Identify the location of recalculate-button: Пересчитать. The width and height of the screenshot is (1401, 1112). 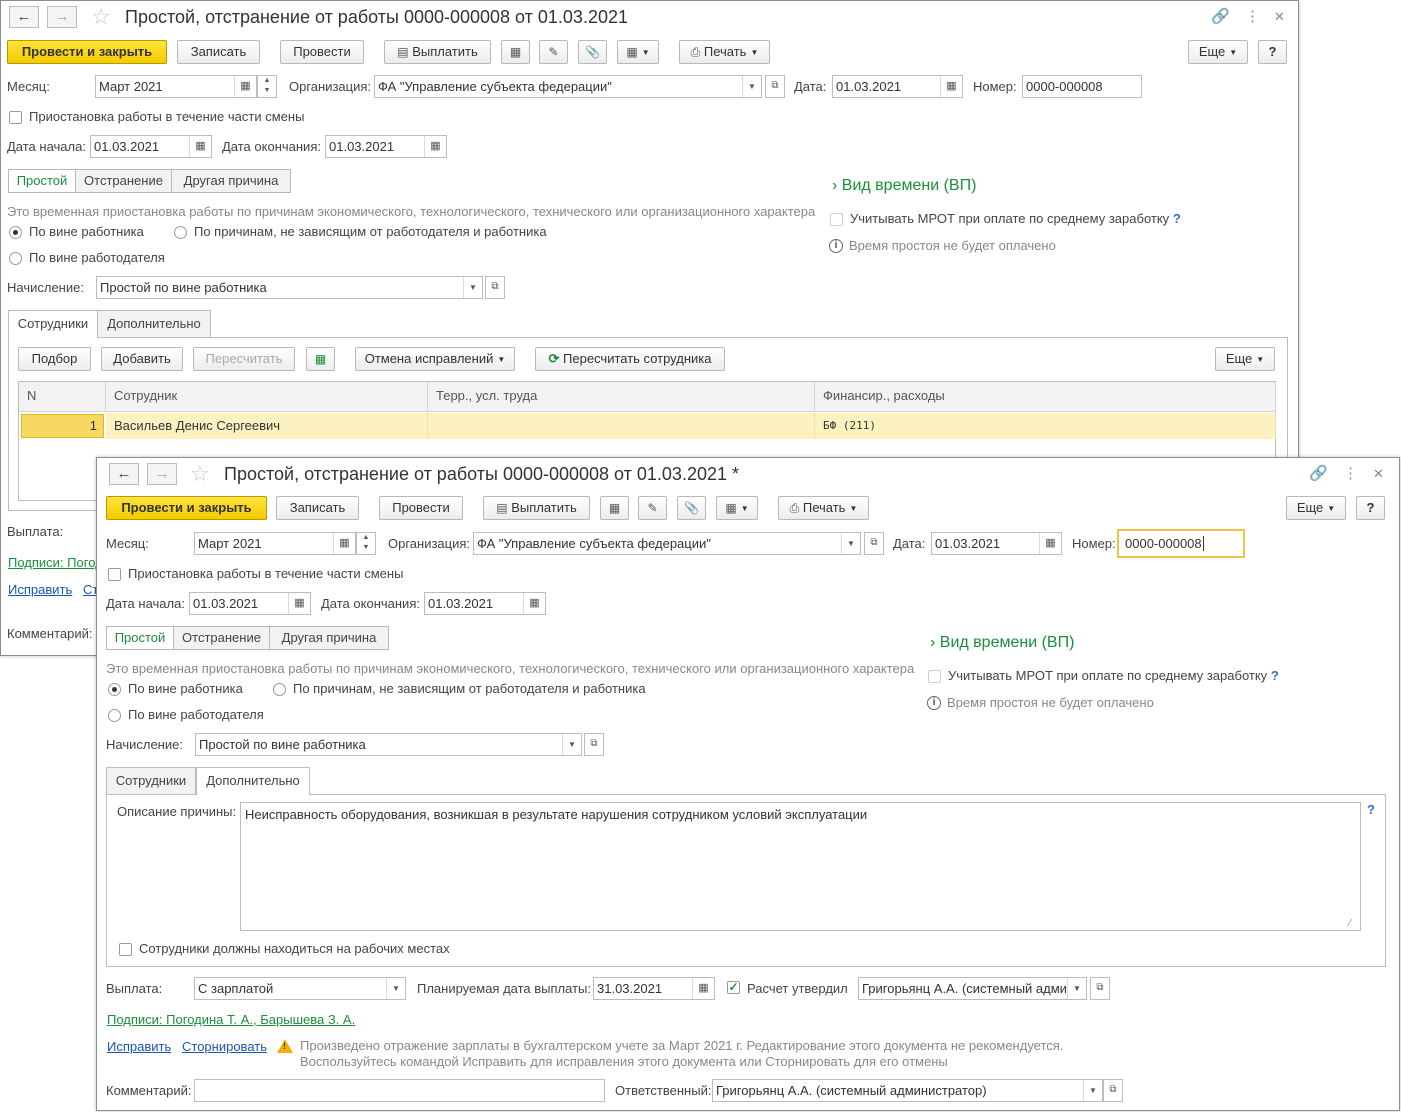
(244, 359).